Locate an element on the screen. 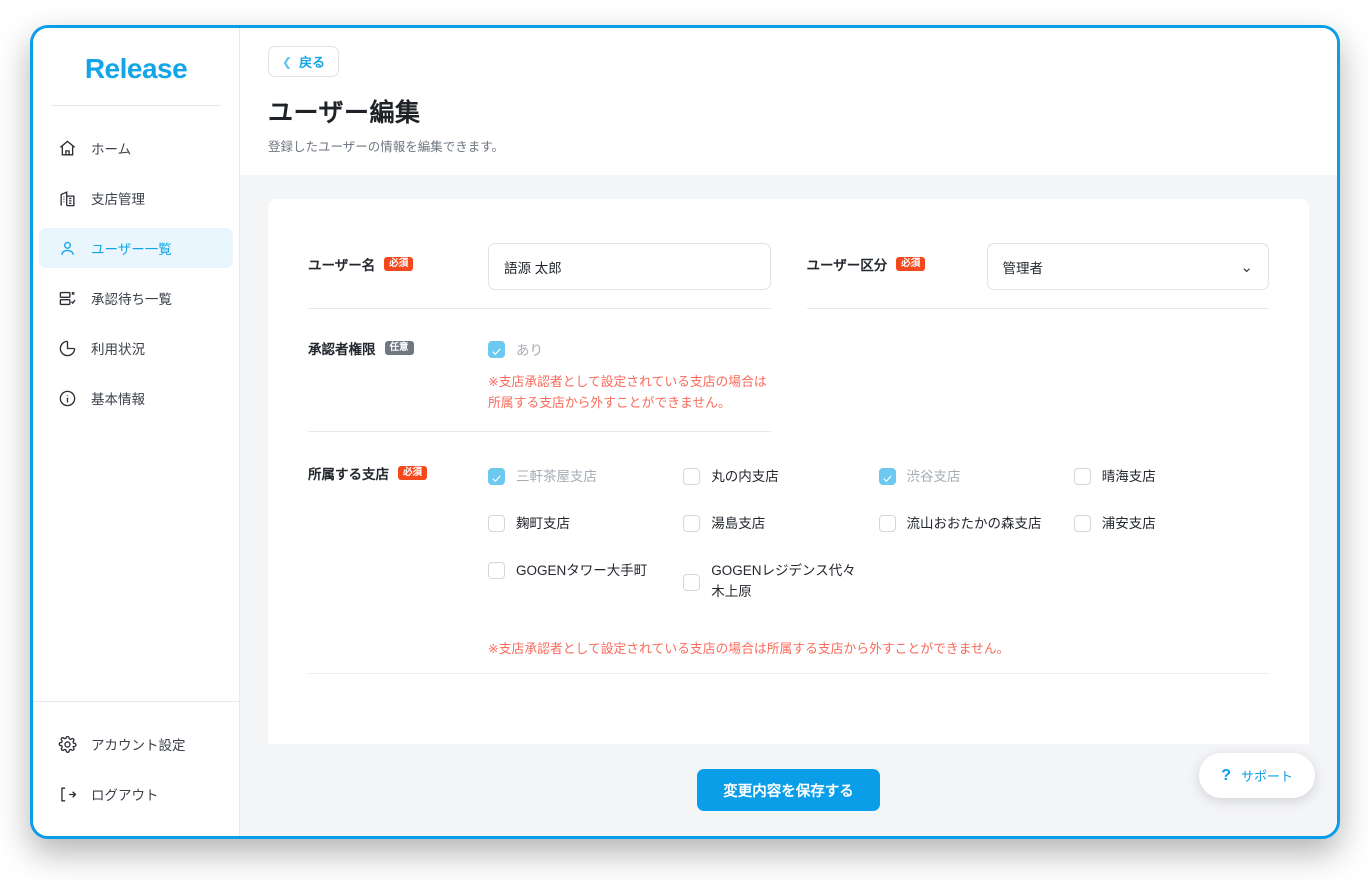 The height and width of the screenshot is (881, 1368). label-text: ユーザー名 is located at coordinates (342, 265).